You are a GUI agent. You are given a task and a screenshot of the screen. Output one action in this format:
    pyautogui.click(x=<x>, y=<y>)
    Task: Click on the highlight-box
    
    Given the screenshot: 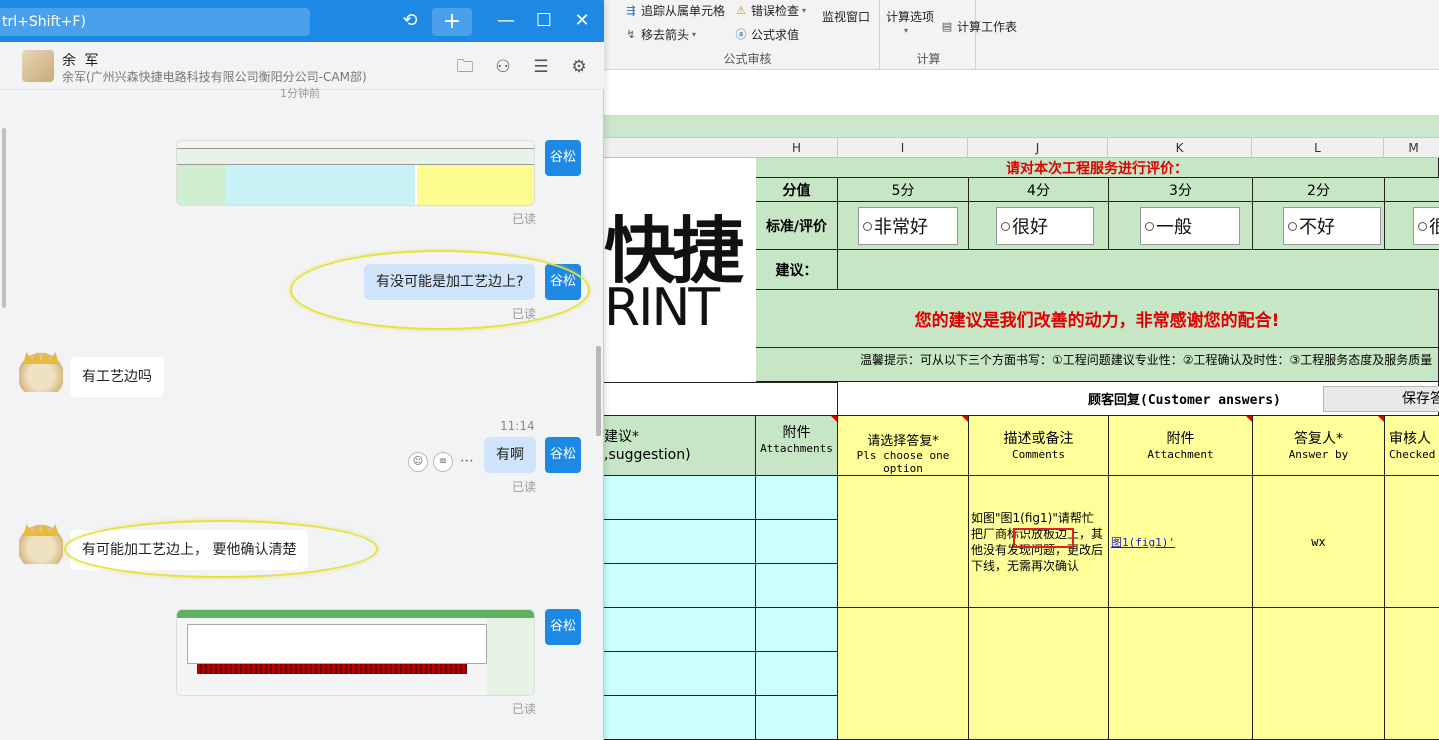 What is the action you would take?
    pyautogui.click(x=1043, y=538)
    